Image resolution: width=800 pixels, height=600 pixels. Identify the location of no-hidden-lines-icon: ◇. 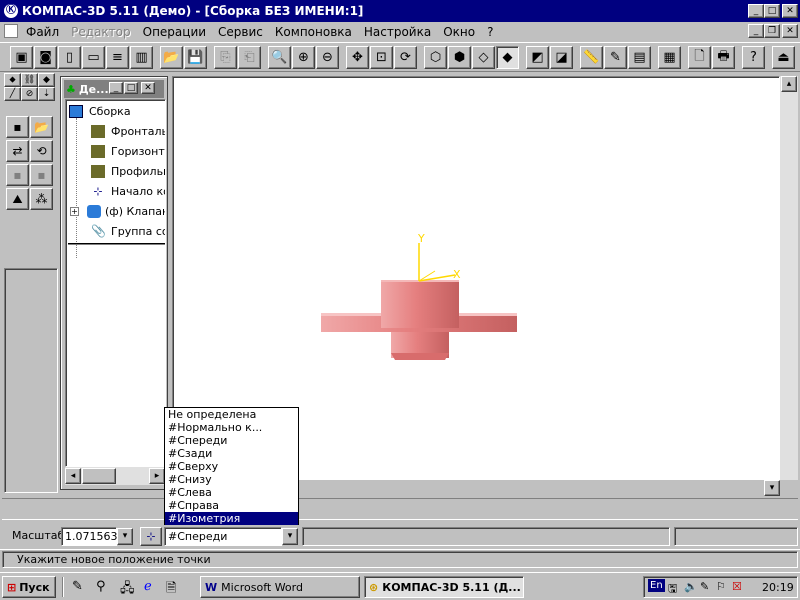
(483, 57).